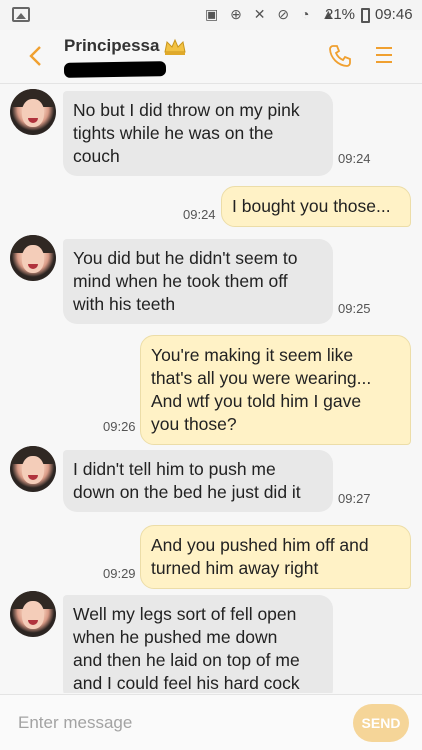 This screenshot has width=422, height=750. What do you see at coordinates (186, 660) in the screenshot?
I see `message-line: and then he laid on top of me` at bounding box center [186, 660].